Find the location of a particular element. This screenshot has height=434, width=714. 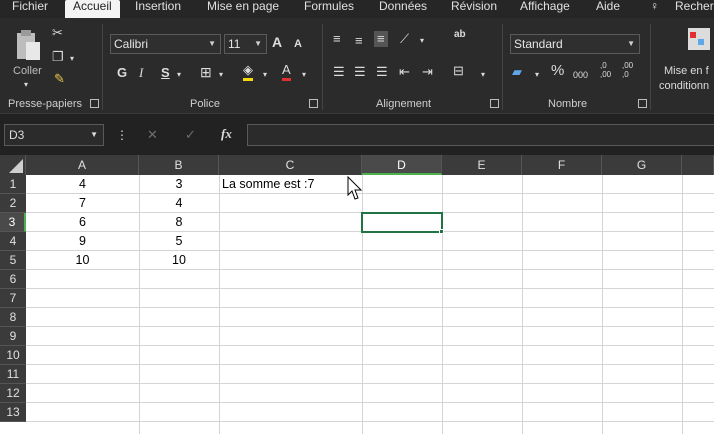

font-size-select: 11 ▼ is located at coordinates (245, 44).